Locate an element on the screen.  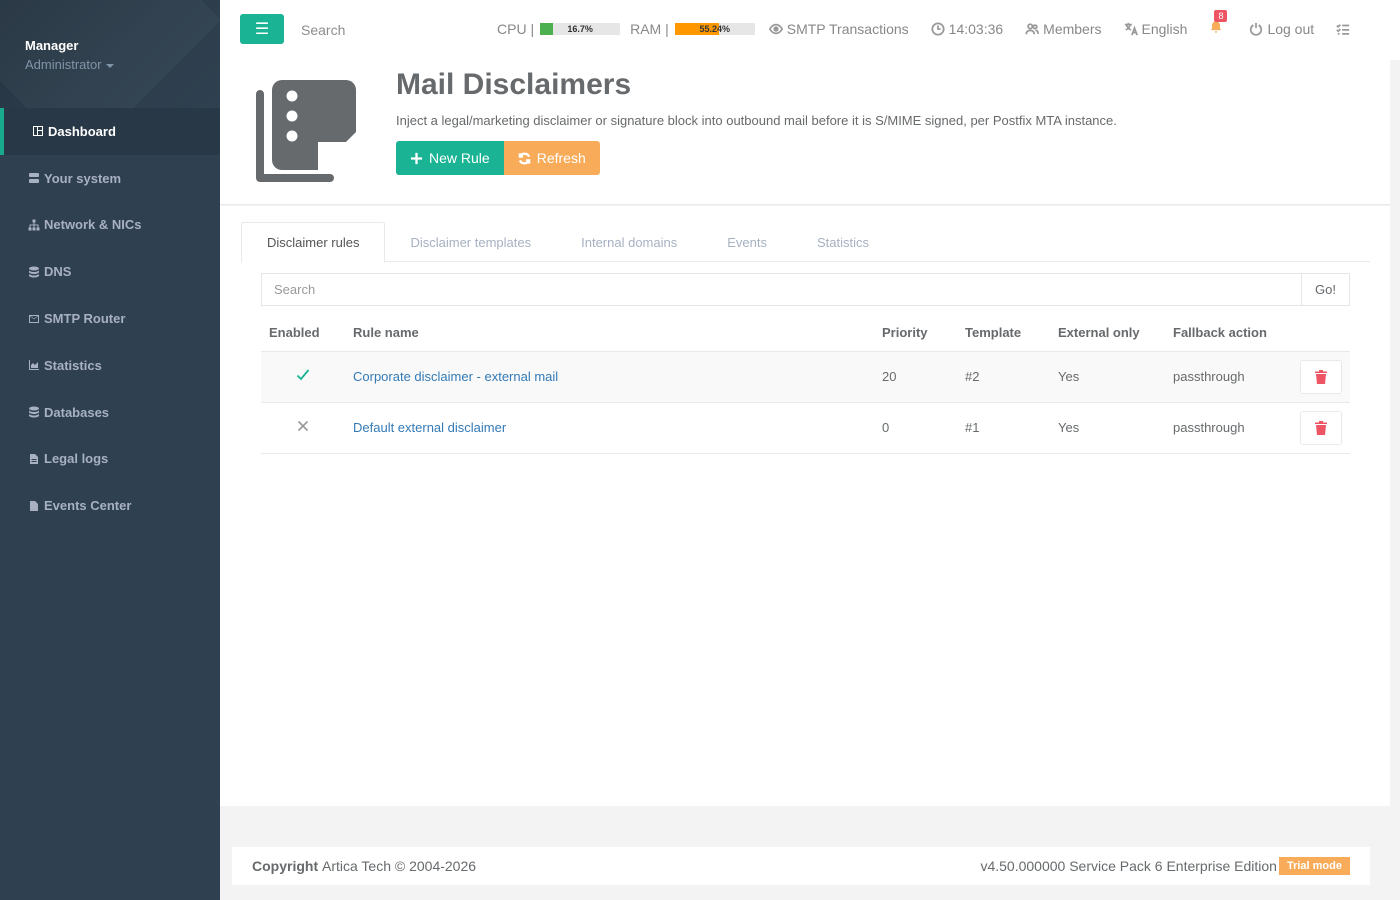
menu-toggle-button: ☰ is located at coordinates (262, 29).